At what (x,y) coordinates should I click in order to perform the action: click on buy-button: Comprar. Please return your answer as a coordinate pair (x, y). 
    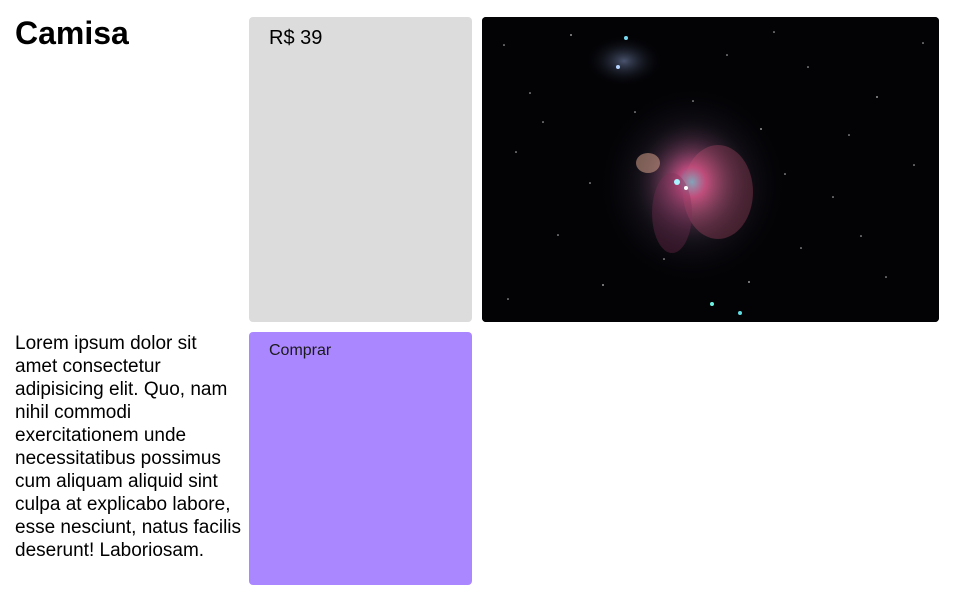
    Looking at the image, I should click on (360, 458).